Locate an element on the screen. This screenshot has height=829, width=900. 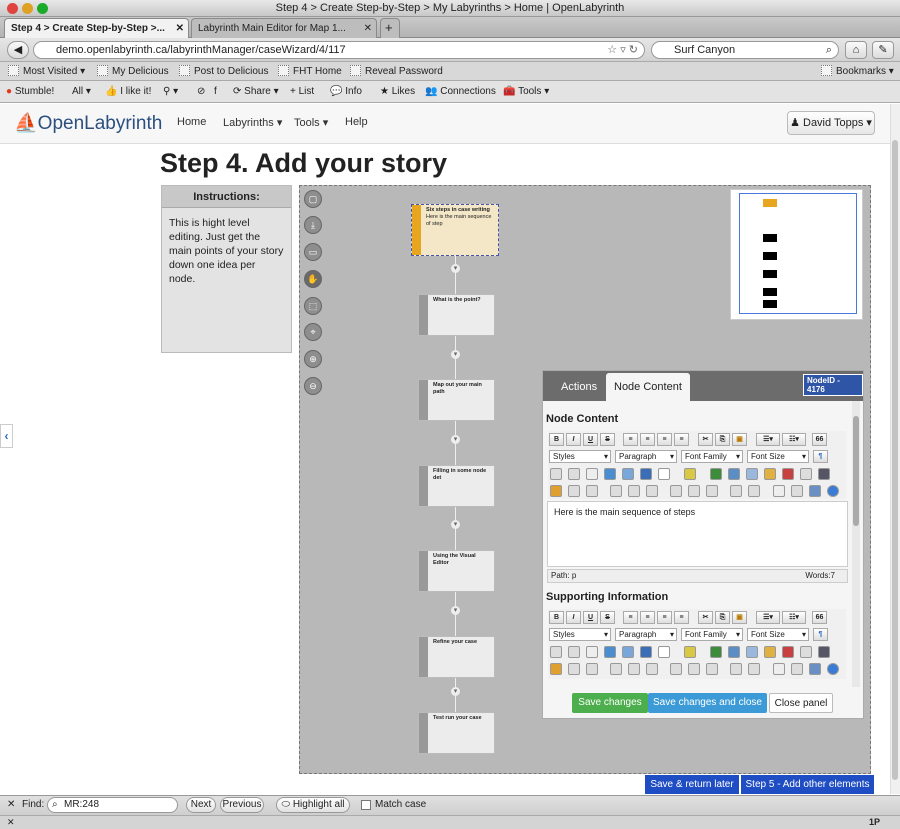
align-left-icon: ≡ is located at coordinates (630, 617).